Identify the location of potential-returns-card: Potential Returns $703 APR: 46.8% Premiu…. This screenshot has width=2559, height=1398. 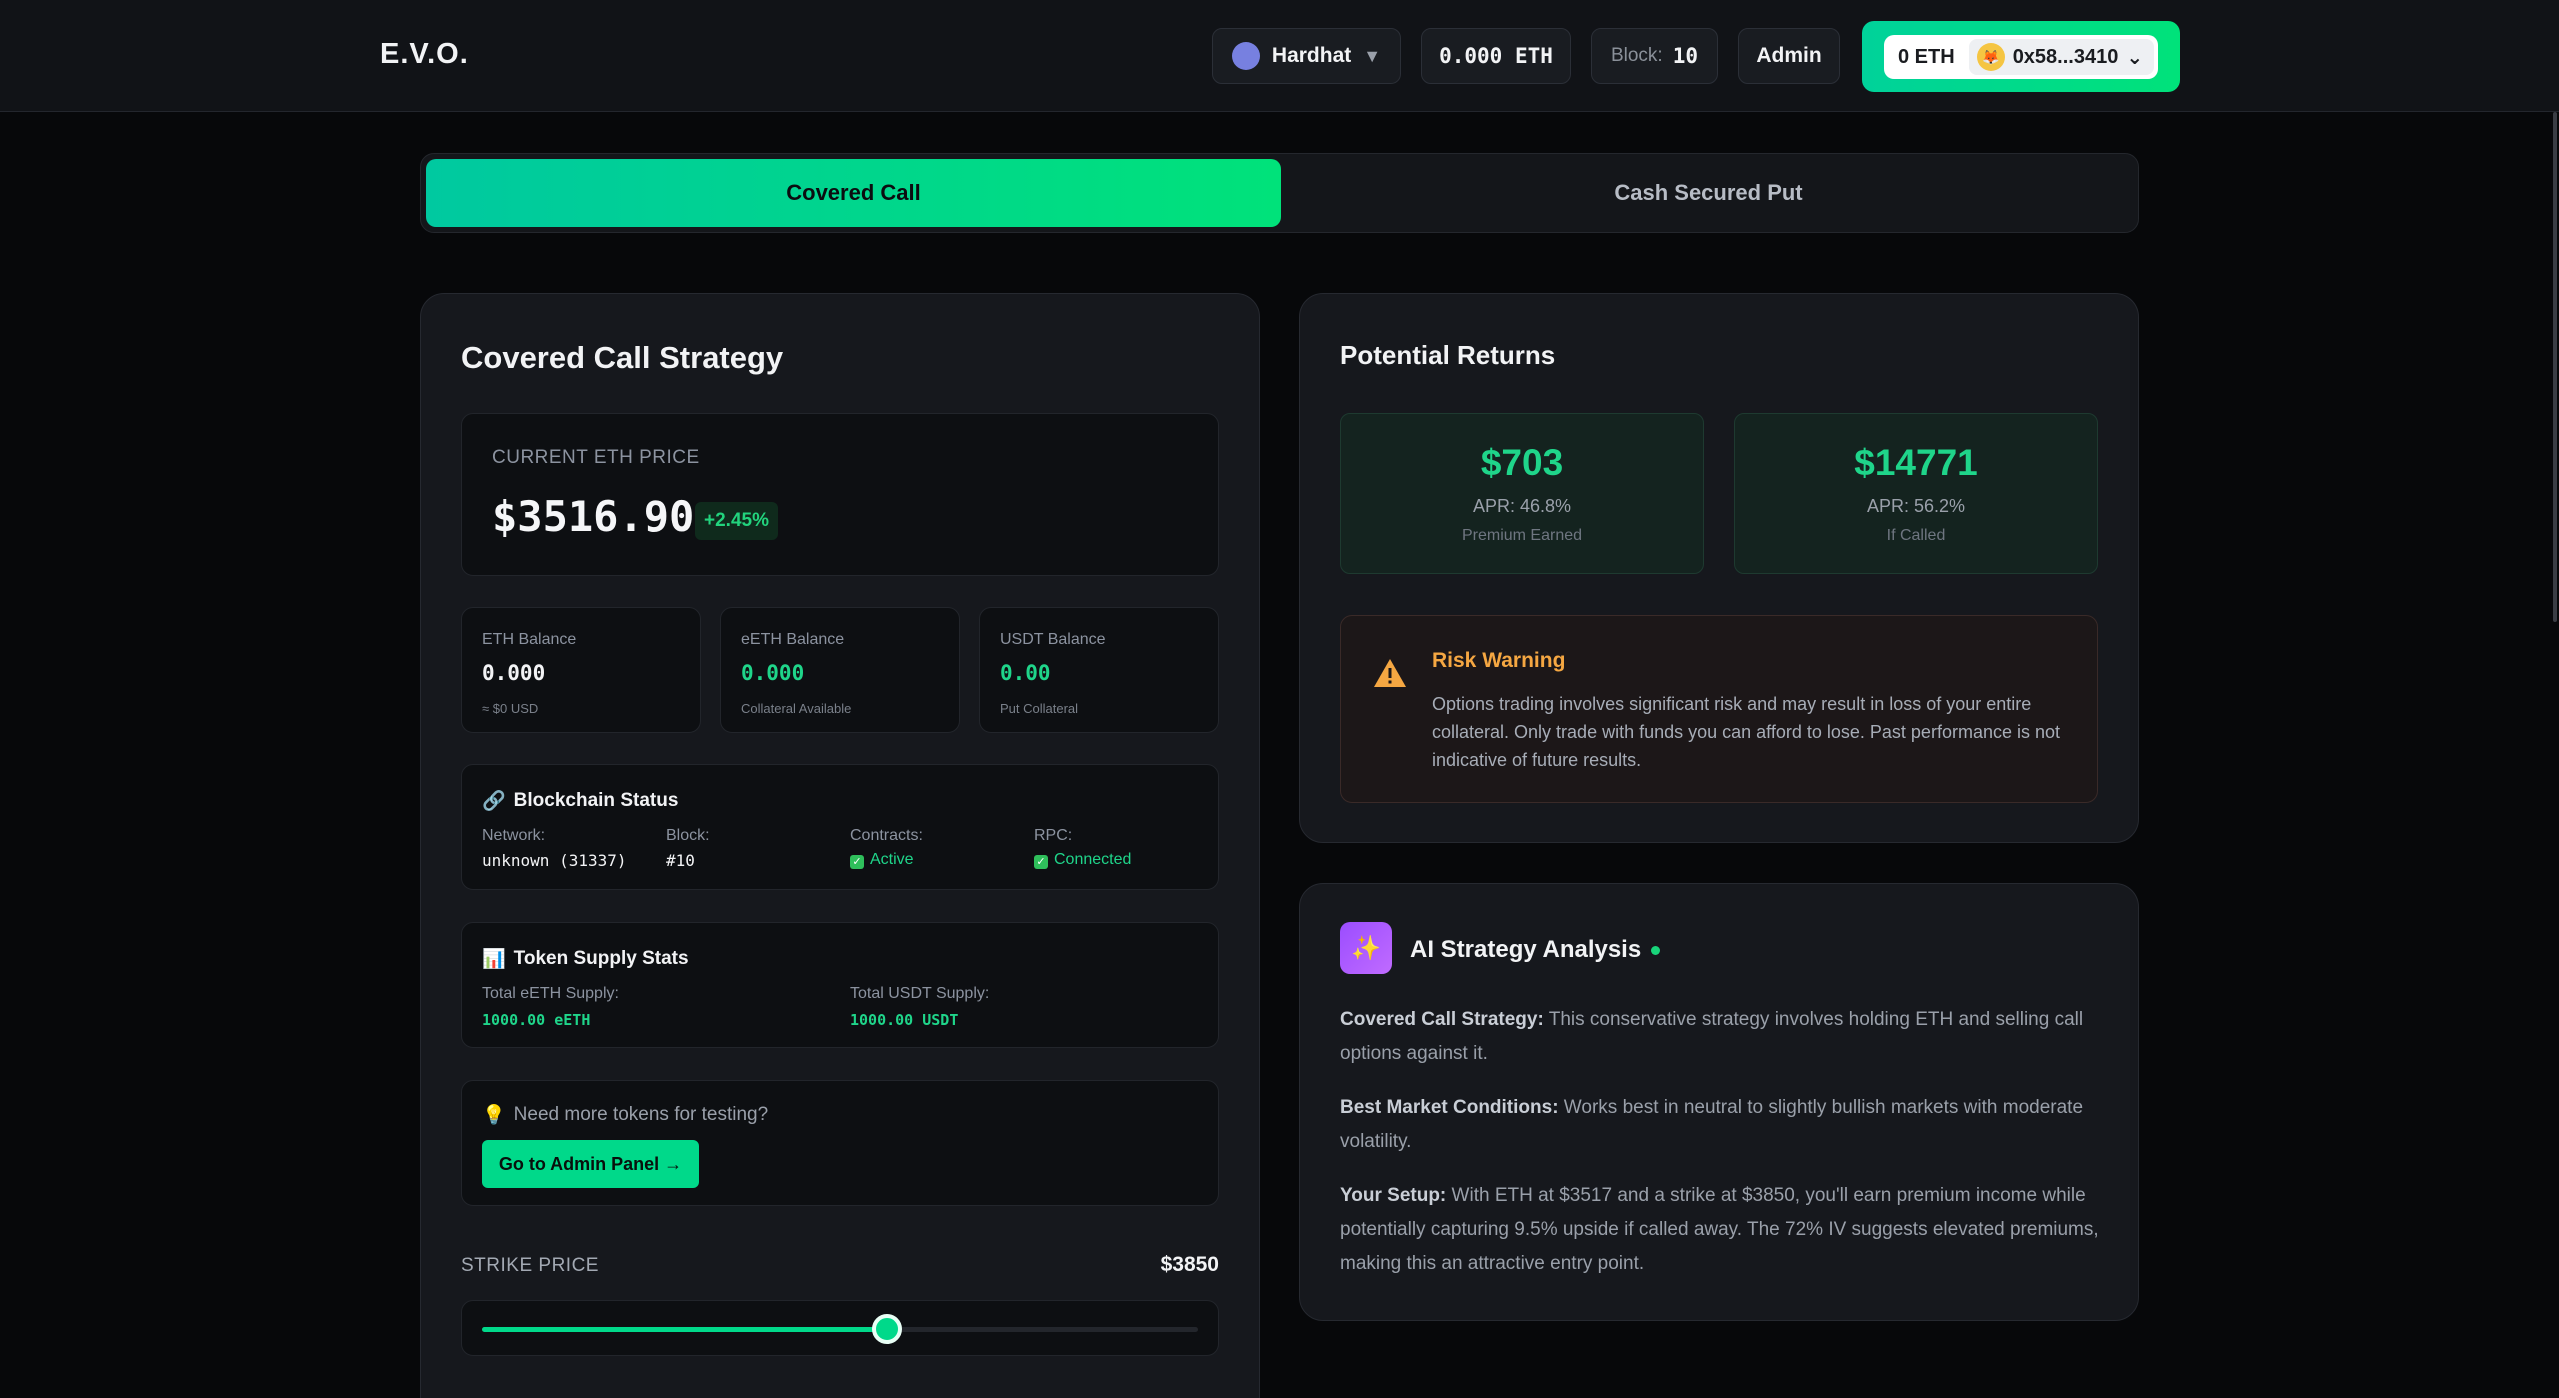
(1719, 568).